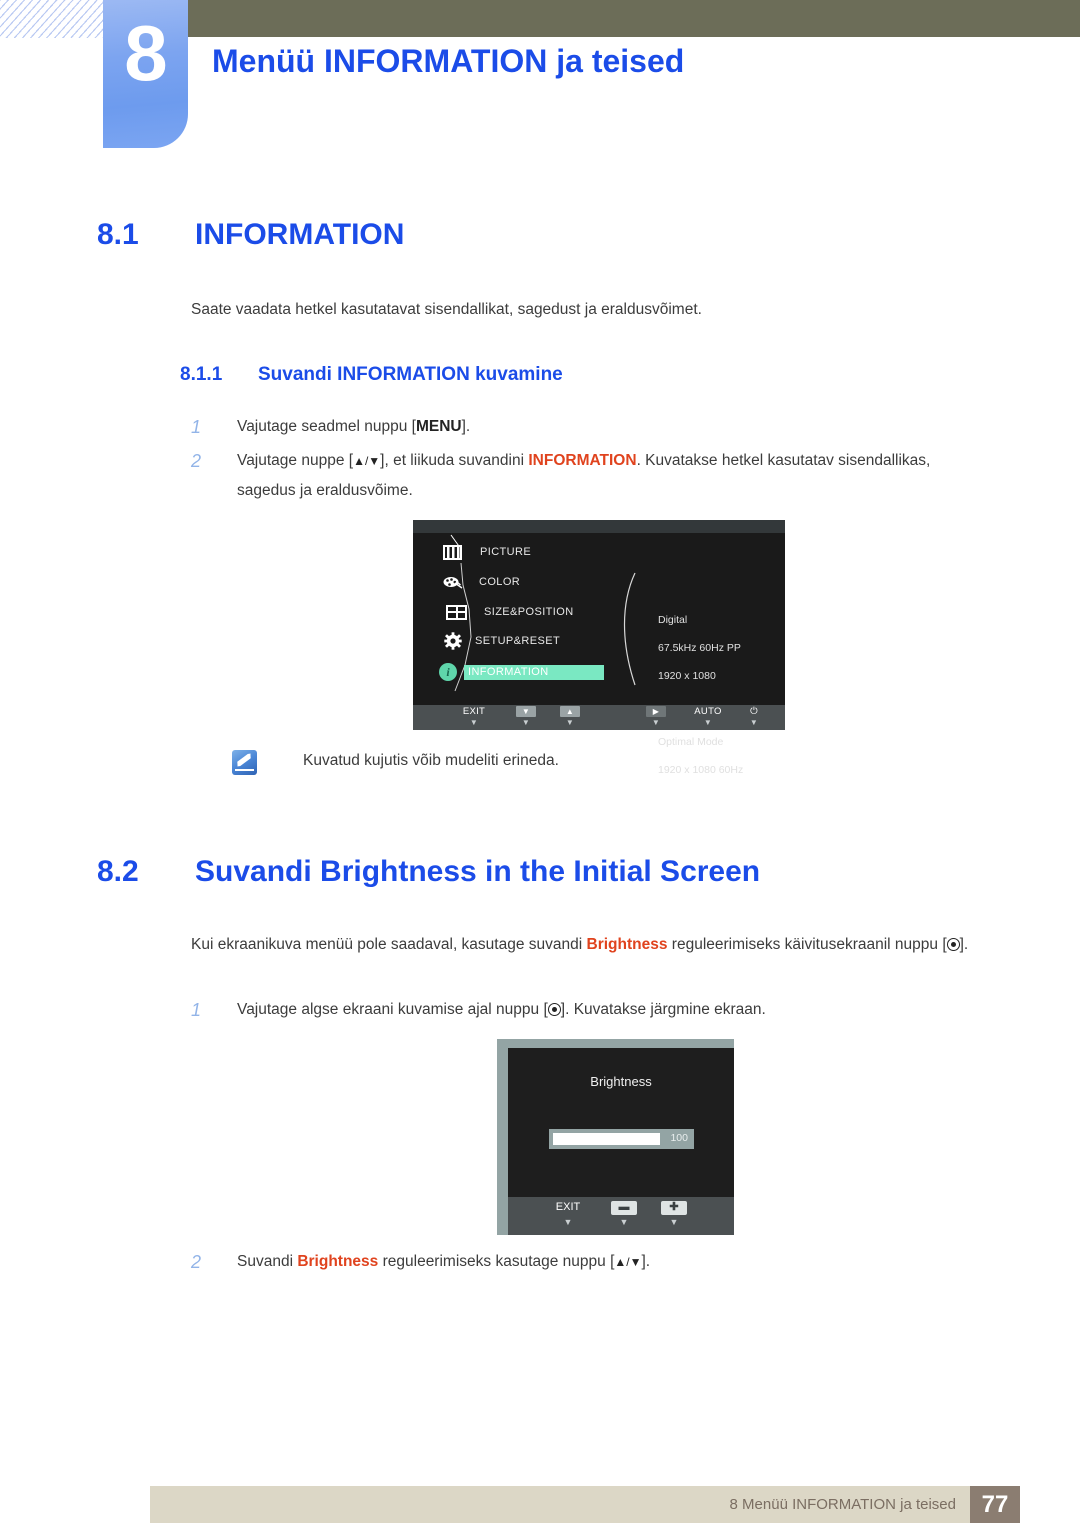 The width and height of the screenshot is (1080, 1527). I want to click on footer-text: 8 Menüü INFORMATION ja teised, so click(842, 1504).